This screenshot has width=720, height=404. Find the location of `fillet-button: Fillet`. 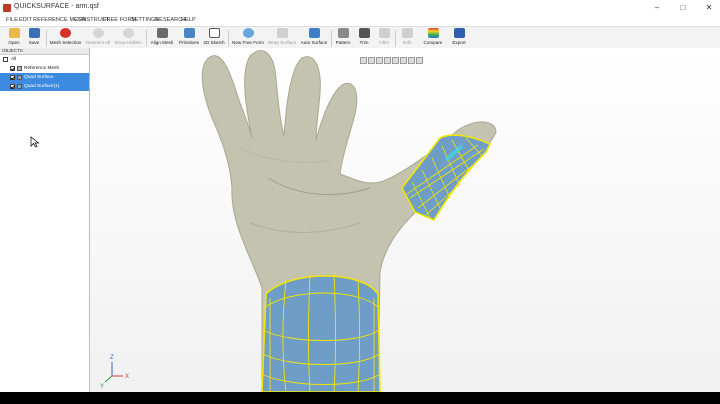

fillet-button: Fillet is located at coordinates (384, 38).